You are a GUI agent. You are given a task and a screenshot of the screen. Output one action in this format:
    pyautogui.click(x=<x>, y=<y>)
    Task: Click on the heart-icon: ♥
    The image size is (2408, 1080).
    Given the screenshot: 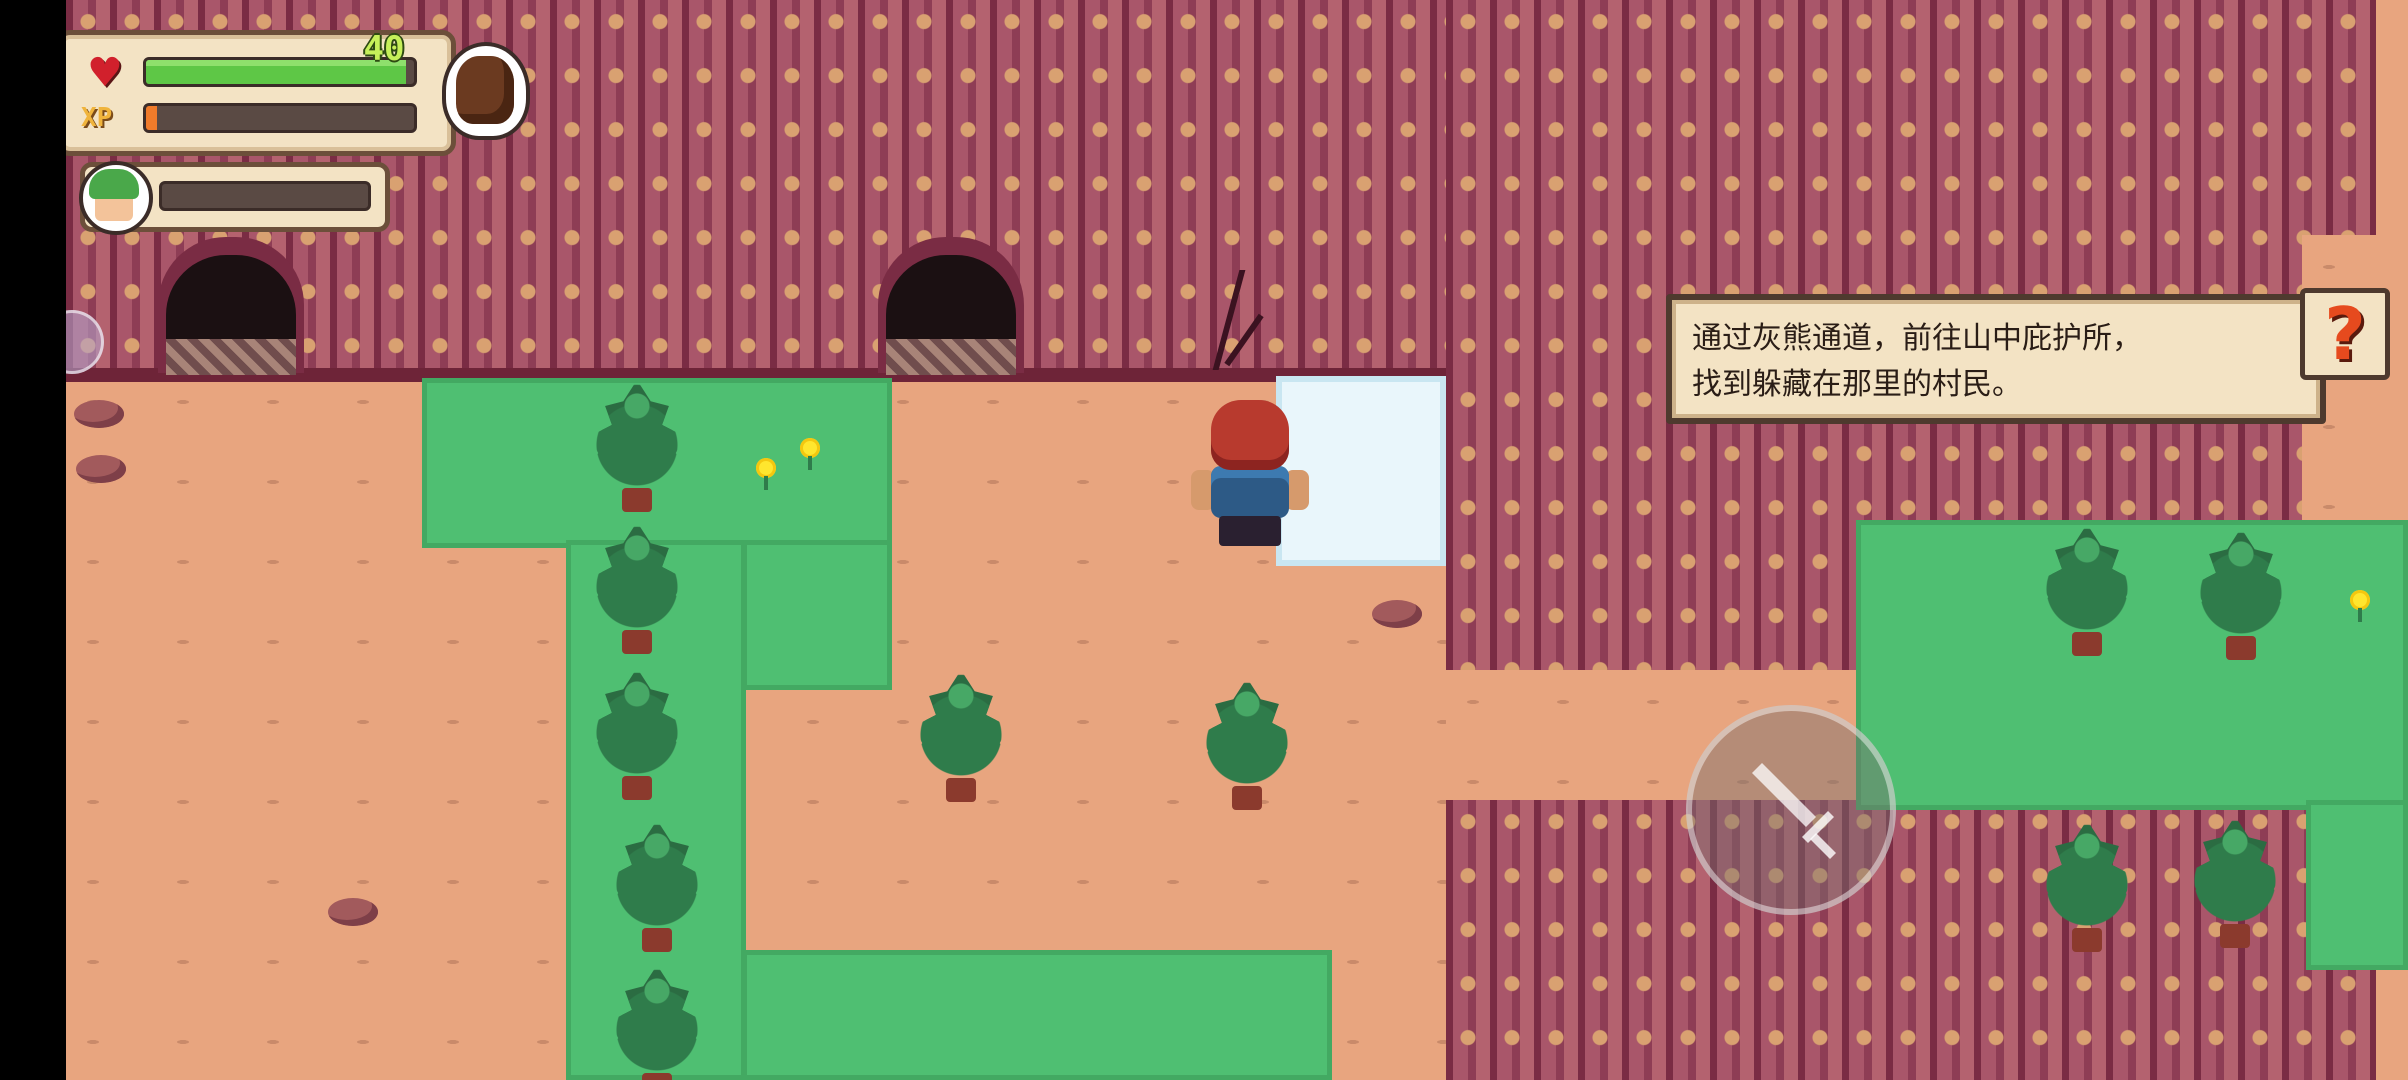 What is the action you would take?
    pyautogui.click(x=105, y=73)
    